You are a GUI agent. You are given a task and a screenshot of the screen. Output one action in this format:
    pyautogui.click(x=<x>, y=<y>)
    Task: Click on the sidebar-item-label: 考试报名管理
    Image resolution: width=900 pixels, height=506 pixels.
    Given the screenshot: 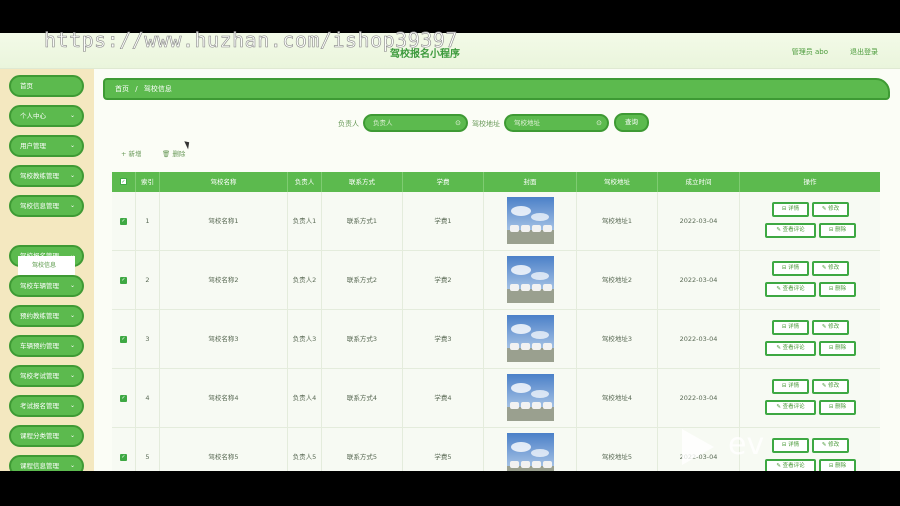 What is the action you would take?
    pyautogui.click(x=39, y=406)
    